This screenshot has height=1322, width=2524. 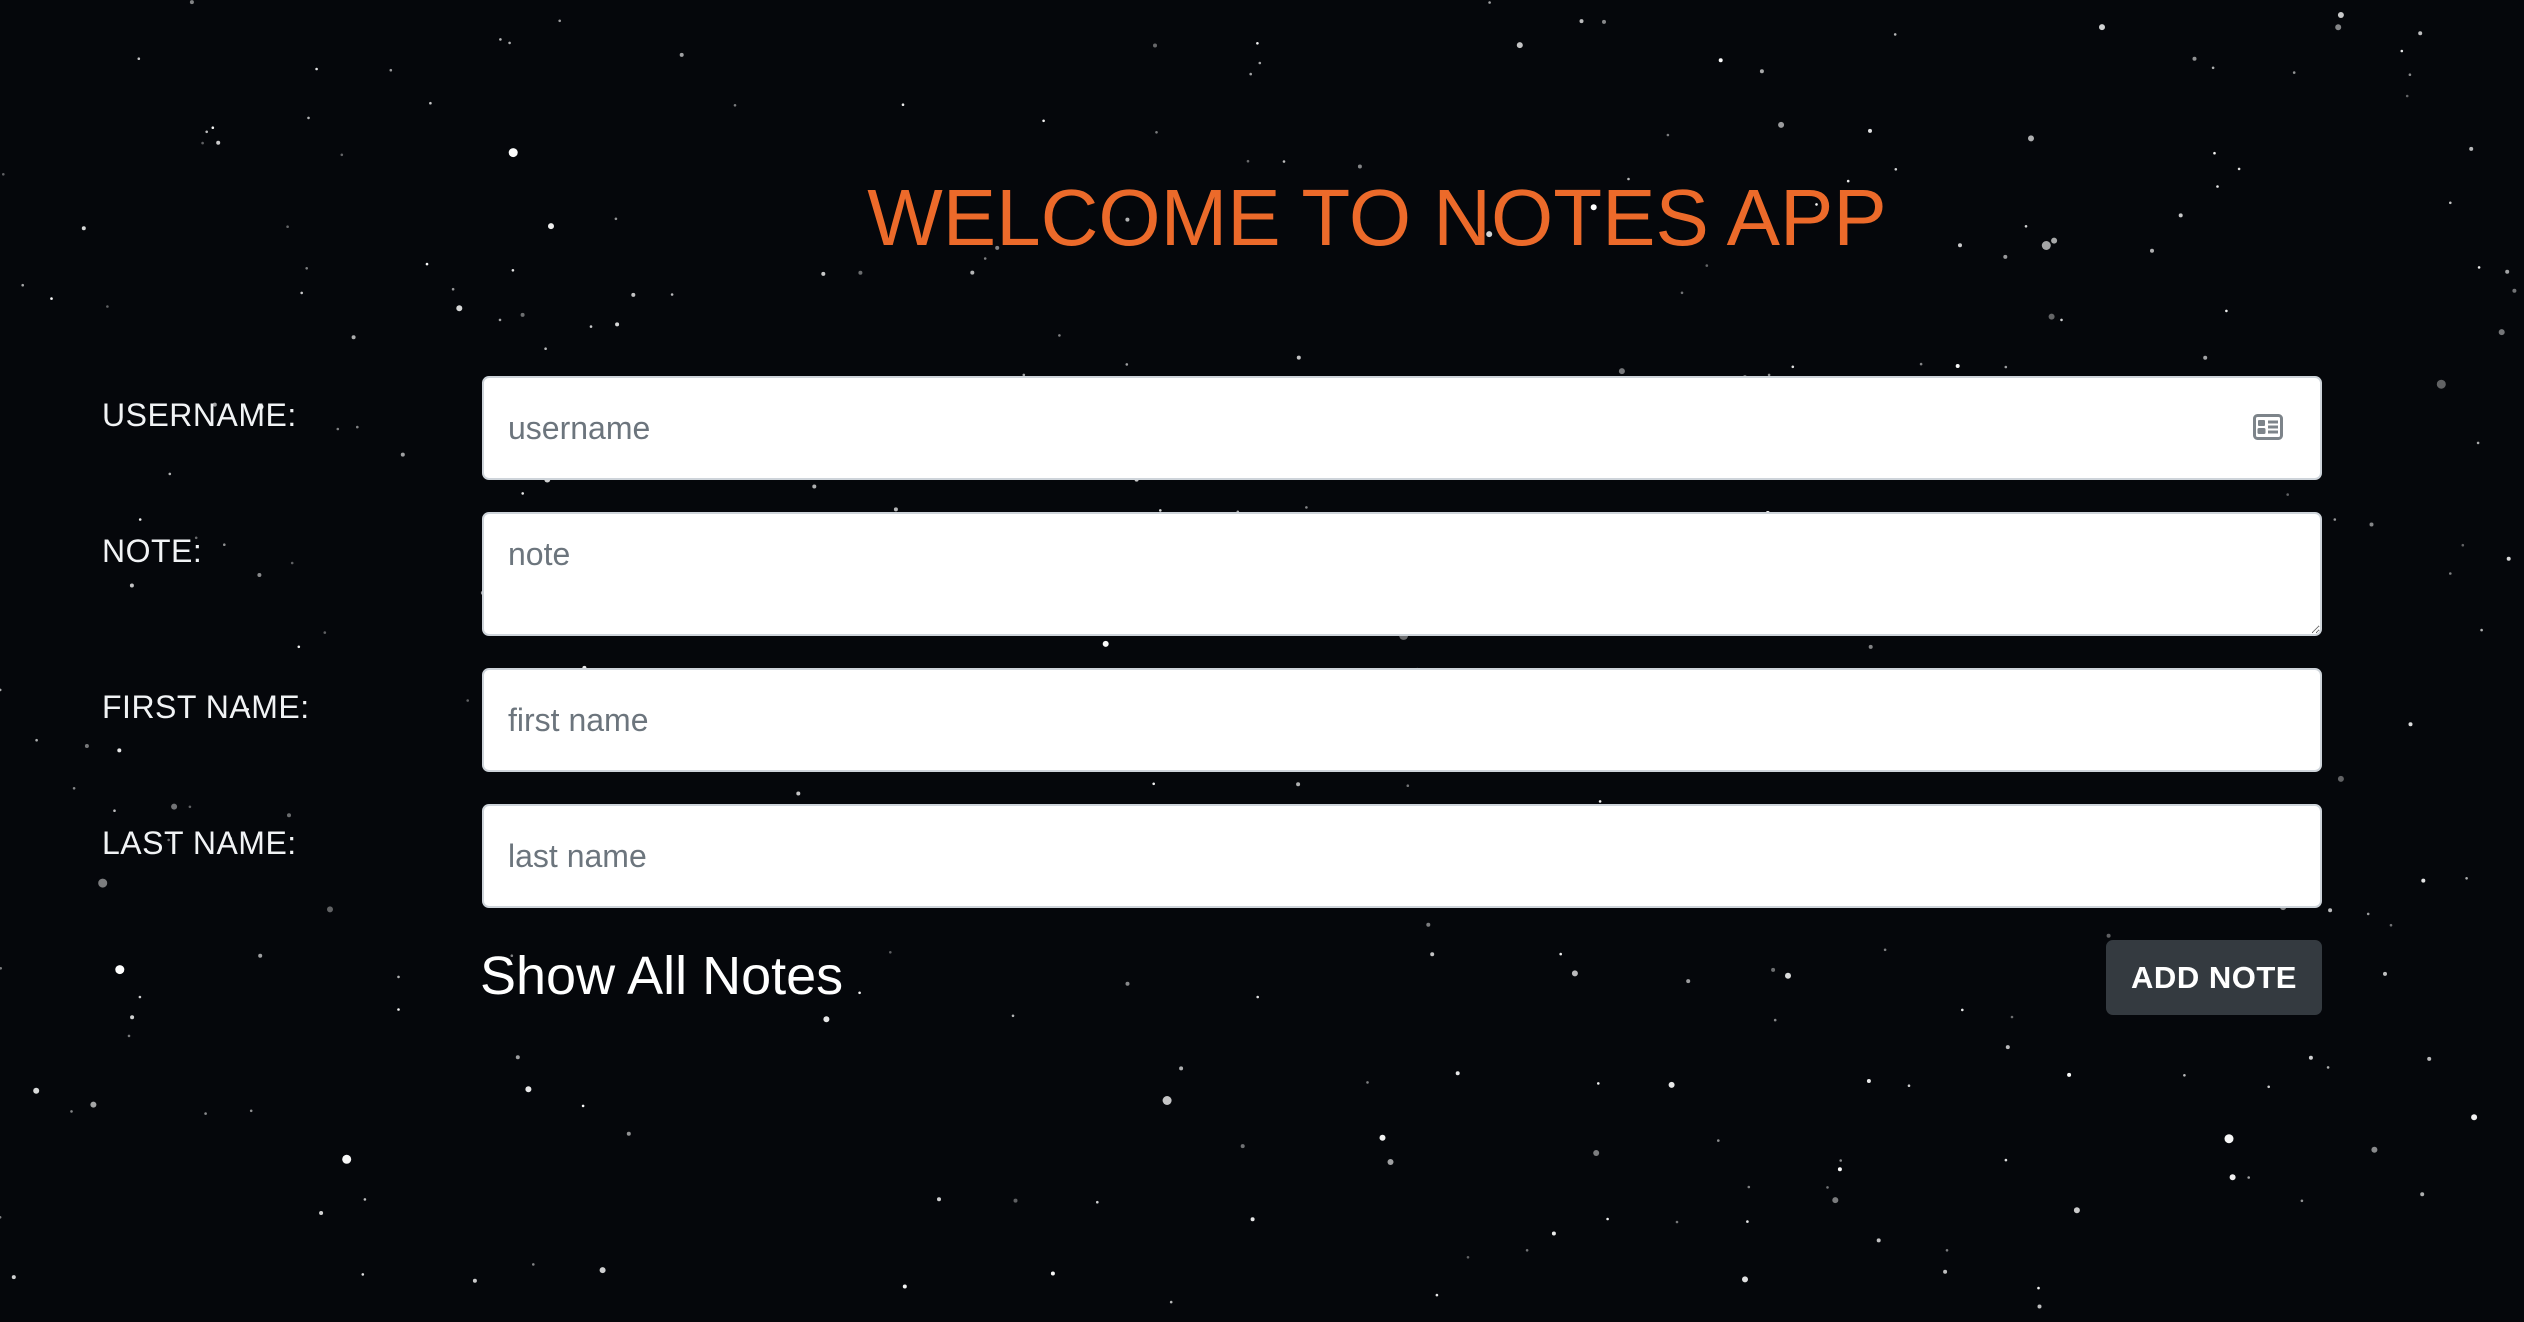 I want to click on first-name-label: FIRST NAME:, so click(x=206, y=707).